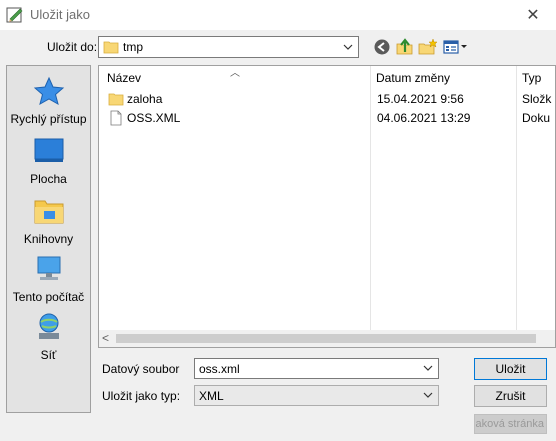  What do you see at coordinates (278, 15) in the screenshot?
I see `title-bar: Uložit jako ✕` at bounding box center [278, 15].